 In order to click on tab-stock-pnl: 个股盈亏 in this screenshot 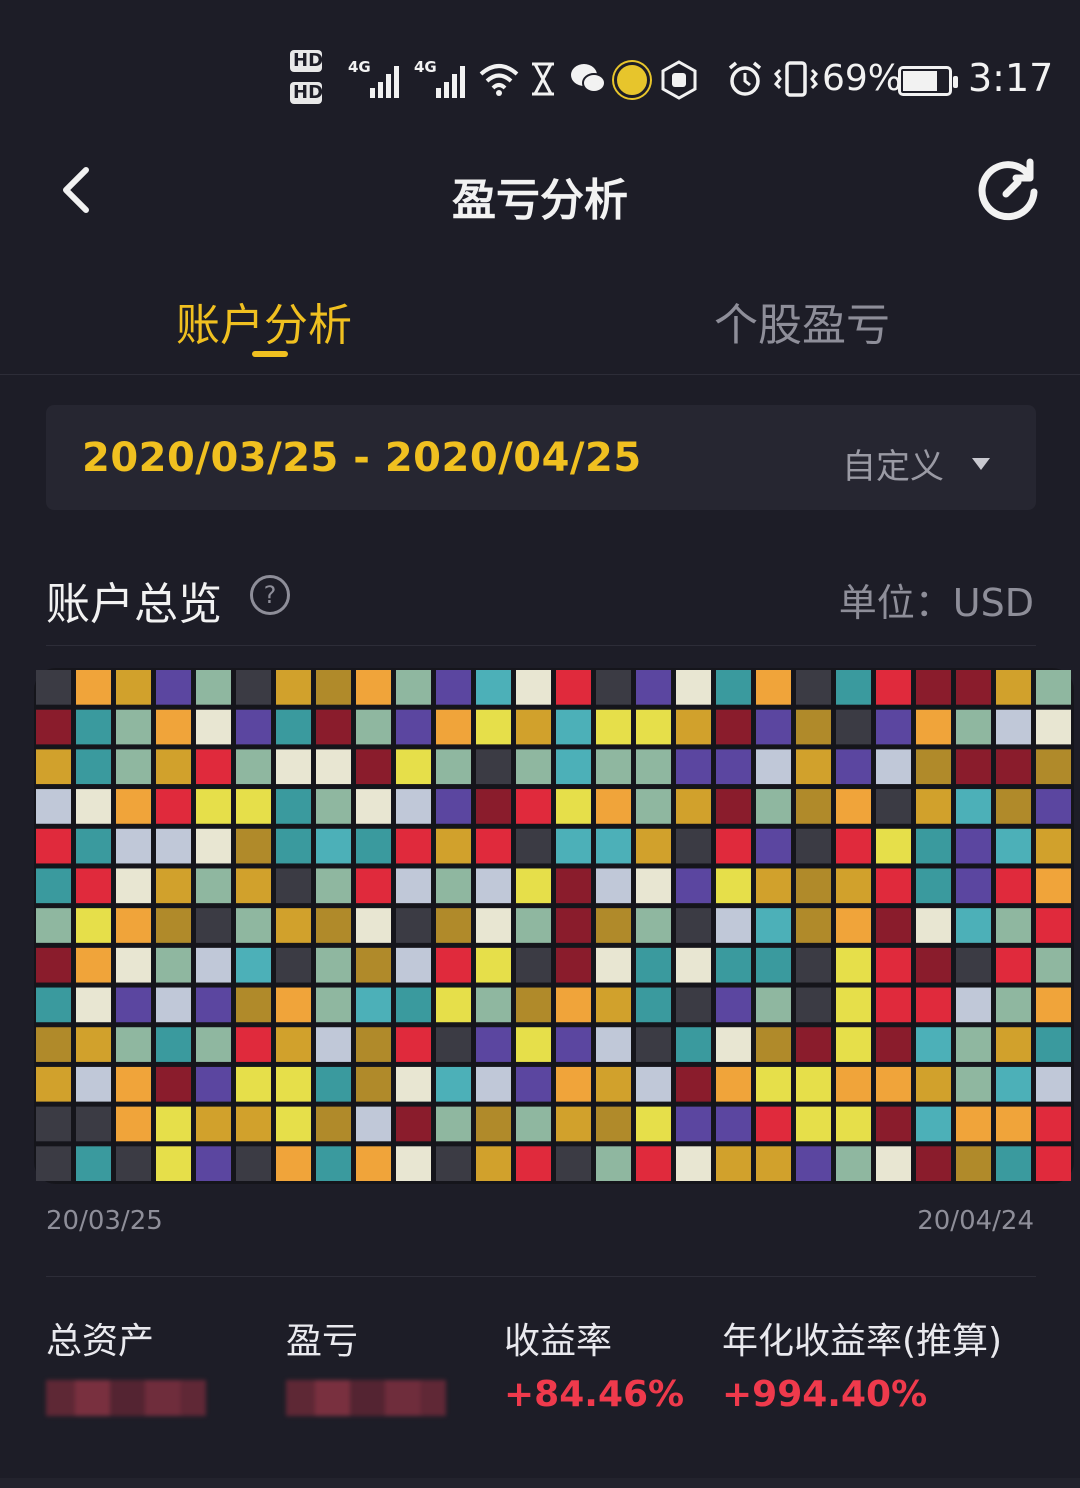, I will do `click(802, 321)`.